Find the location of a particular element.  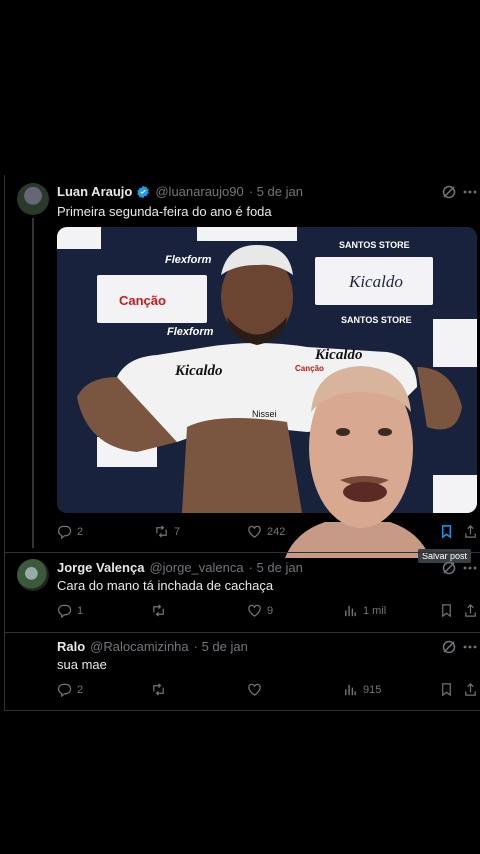

author-name: Jorge Valença is located at coordinates (100, 567).